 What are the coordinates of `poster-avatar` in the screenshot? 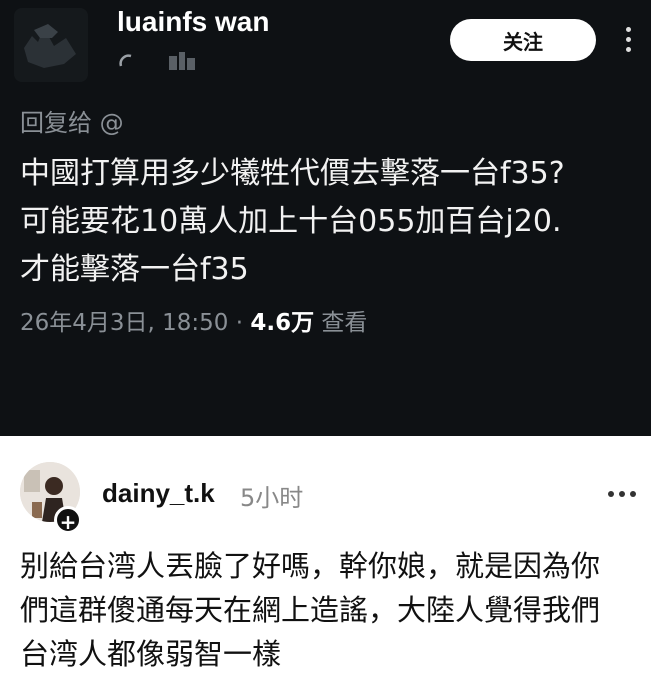 It's located at (51, 45).